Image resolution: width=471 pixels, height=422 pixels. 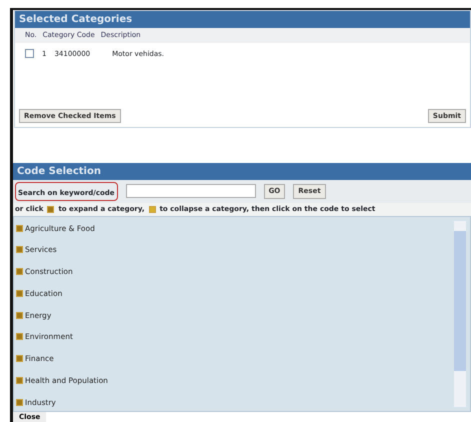 What do you see at coordinates (460, 313) in the screenshot?
I see `scrollbar` at bounding box center [460, 313].